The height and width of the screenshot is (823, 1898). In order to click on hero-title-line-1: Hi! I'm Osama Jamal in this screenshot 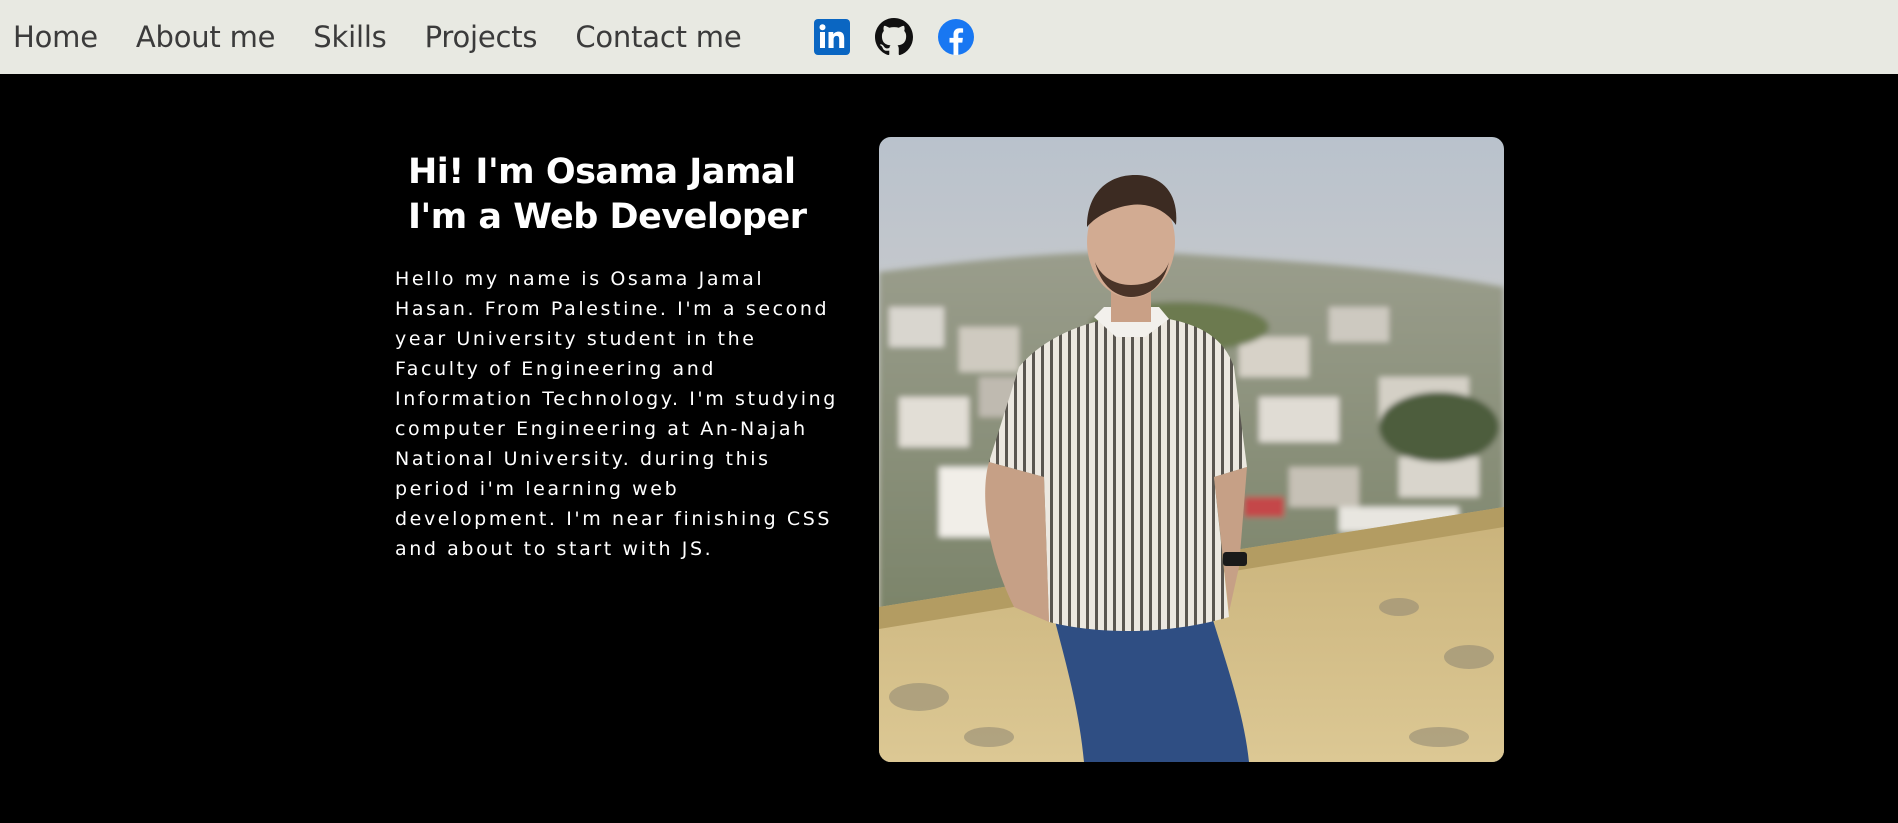, I will do `click(602, 172)`.